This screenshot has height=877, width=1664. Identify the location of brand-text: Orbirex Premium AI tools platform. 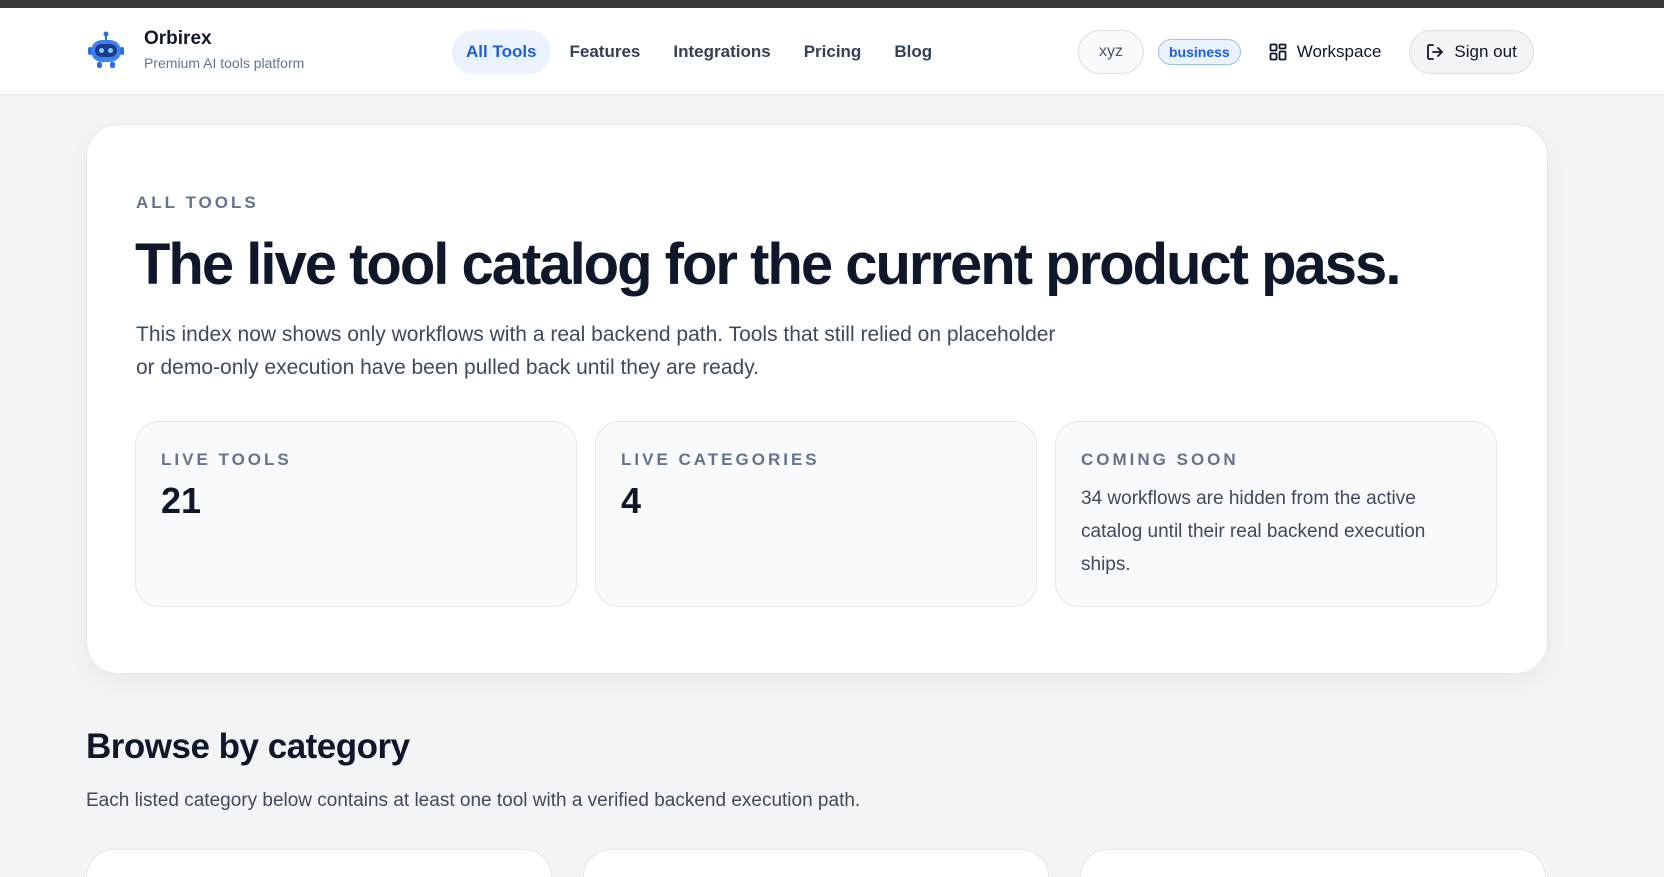
(224, 50).